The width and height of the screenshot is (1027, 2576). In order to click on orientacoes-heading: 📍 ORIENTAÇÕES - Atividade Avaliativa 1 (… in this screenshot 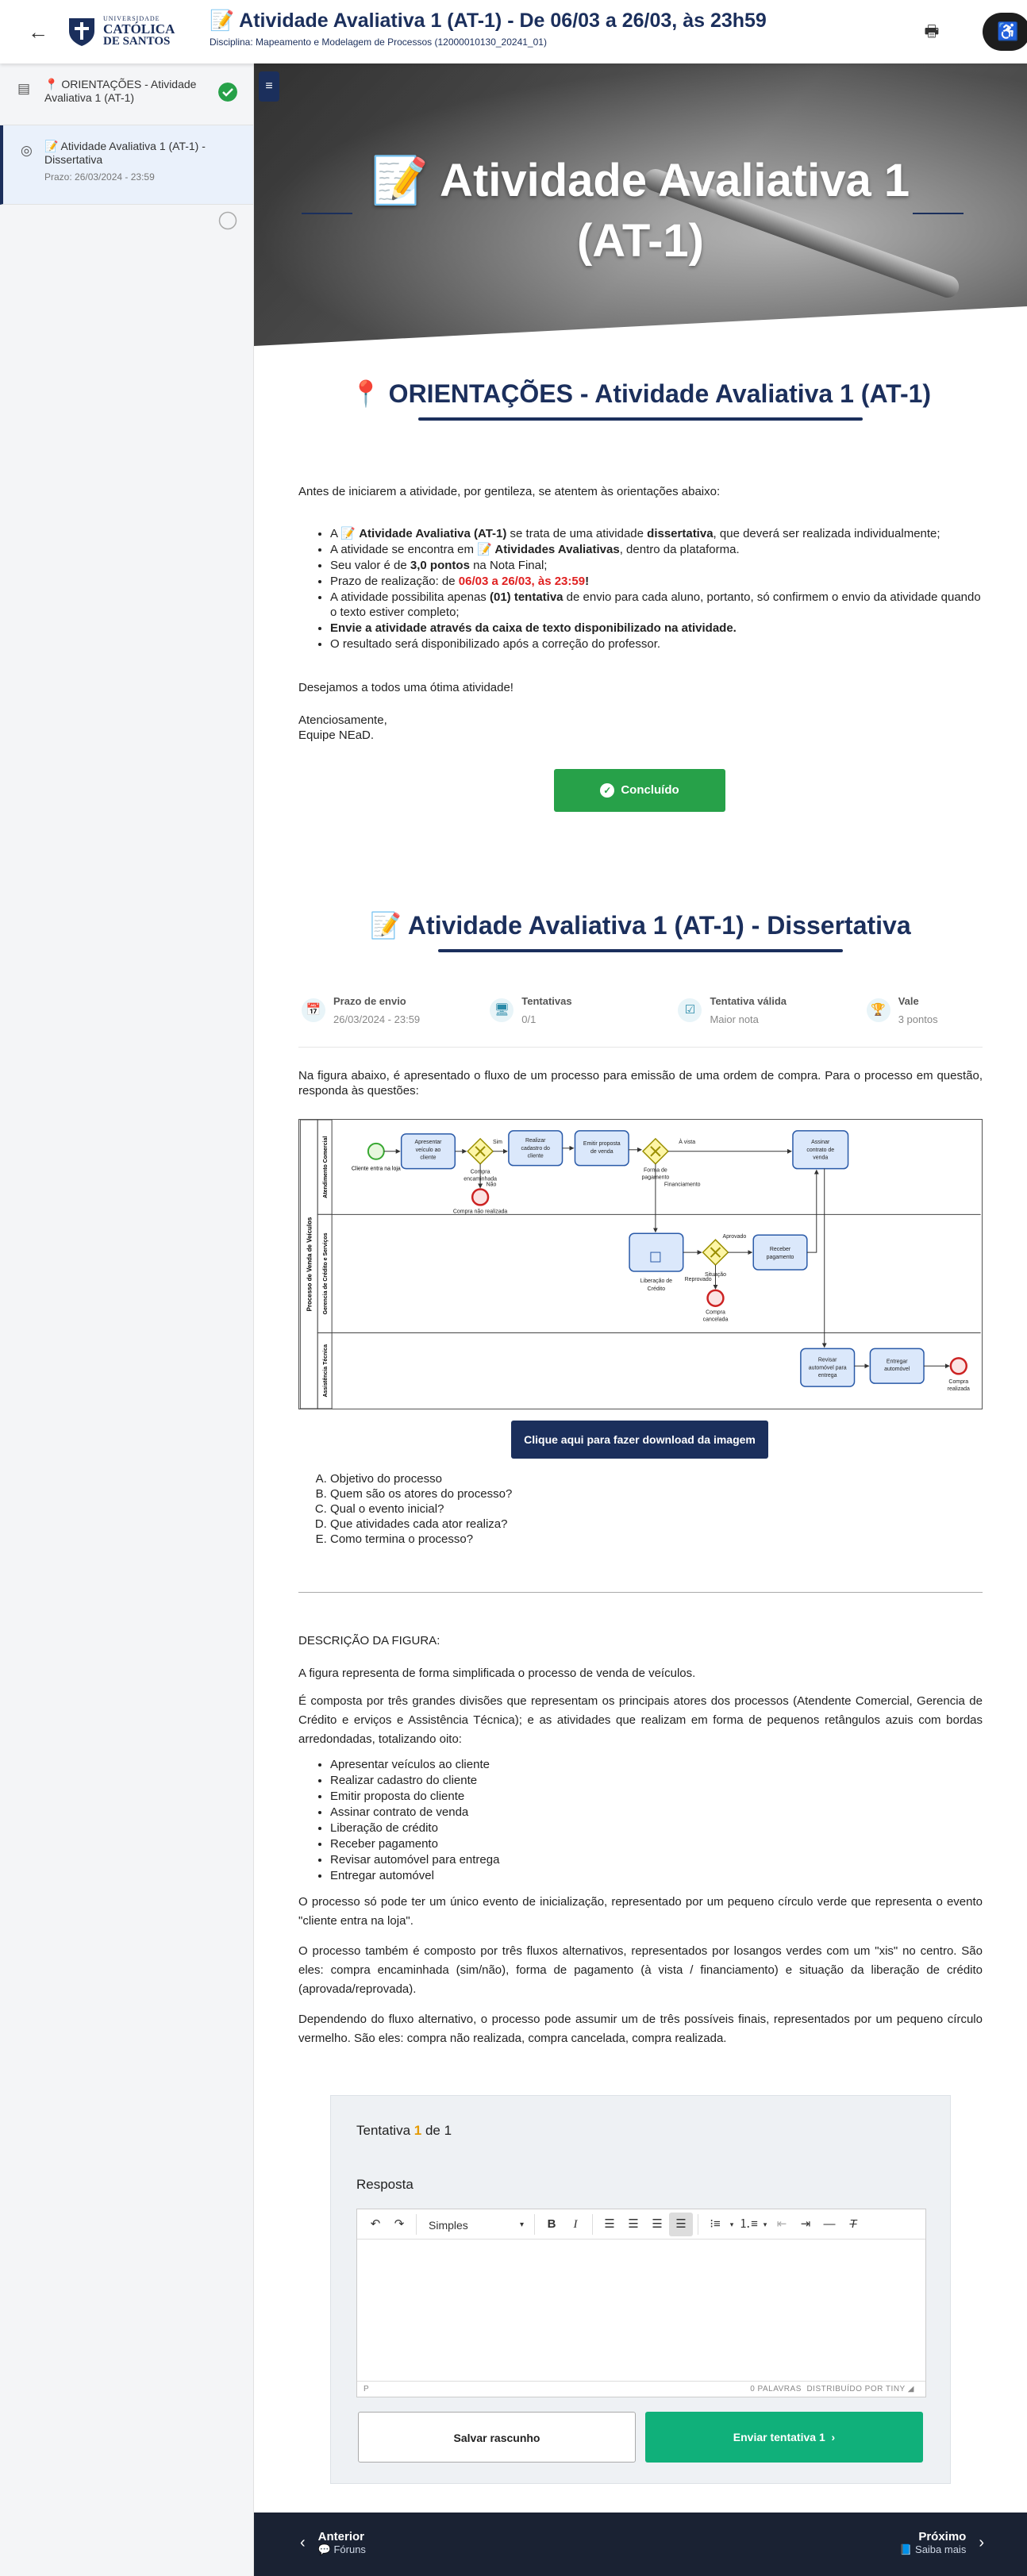, I will do `click(640, 393)`.